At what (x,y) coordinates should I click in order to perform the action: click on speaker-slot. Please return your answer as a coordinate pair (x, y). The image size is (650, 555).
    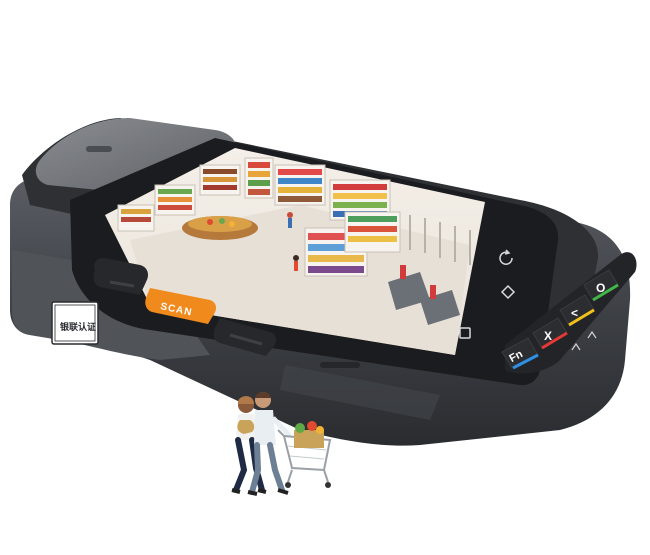
    Looking at the image, I should click on (99, 149).